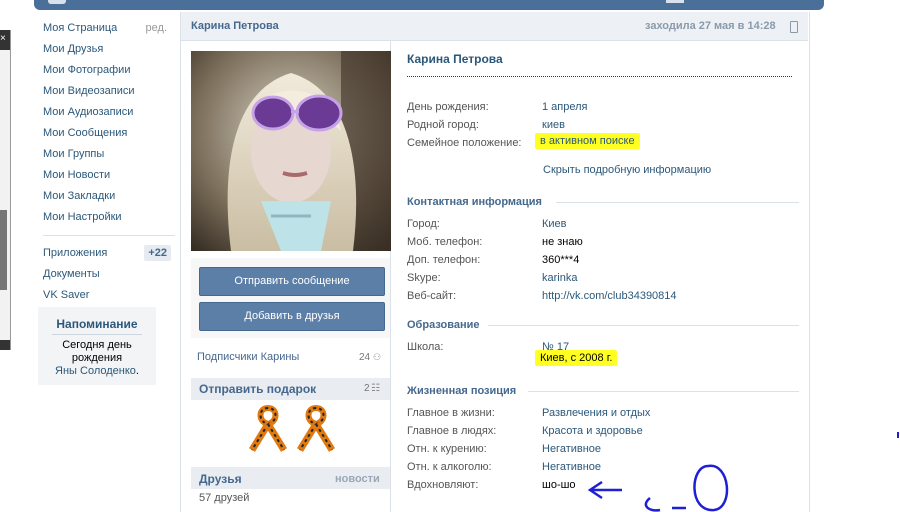 This screenshot has width=900, height=512. What do you see at coordinates (565, 107) in the screenshot?
I see `birthday-value: 1 апреля` at bounding box center [565, 107].